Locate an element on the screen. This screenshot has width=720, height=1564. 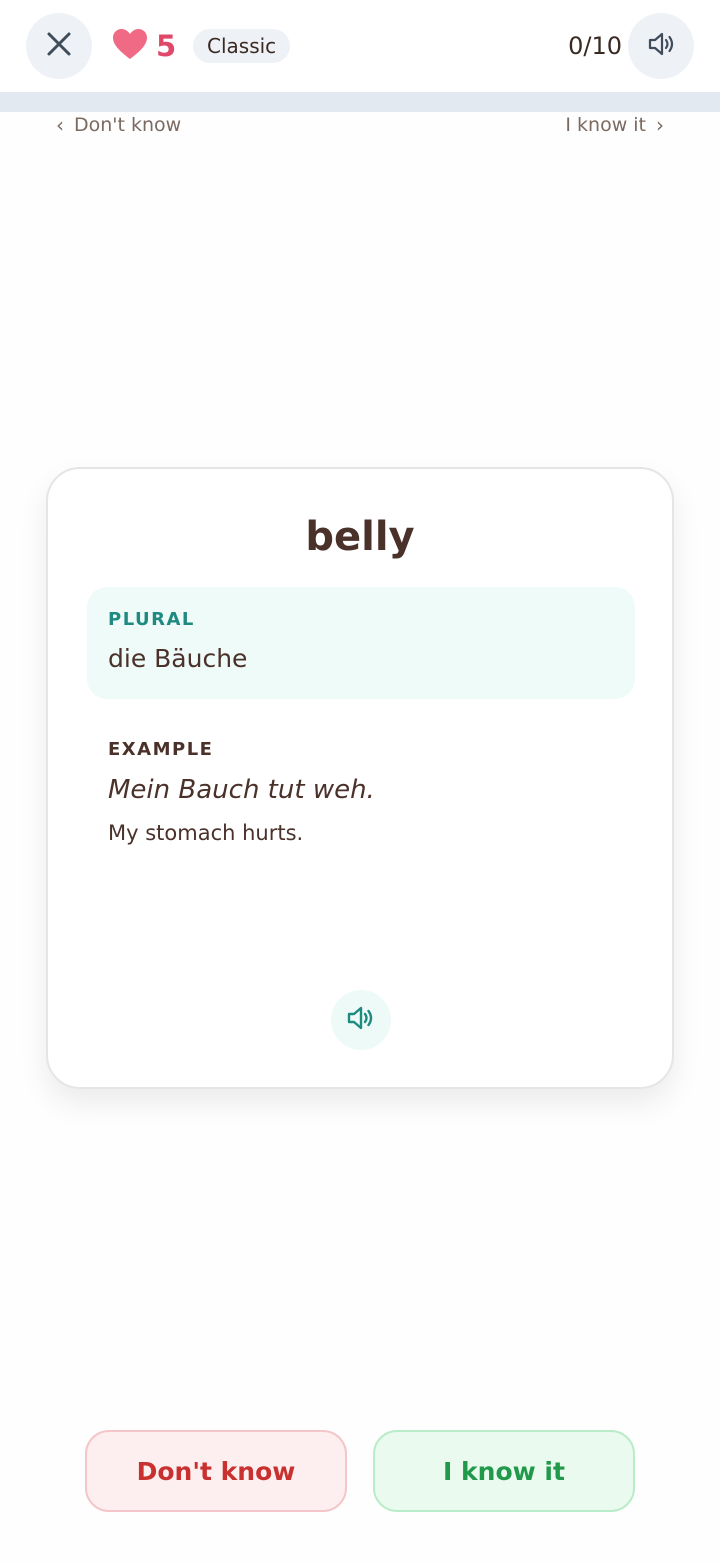
example-translation: My stomach hurts. is located at coordinates (206, 833).